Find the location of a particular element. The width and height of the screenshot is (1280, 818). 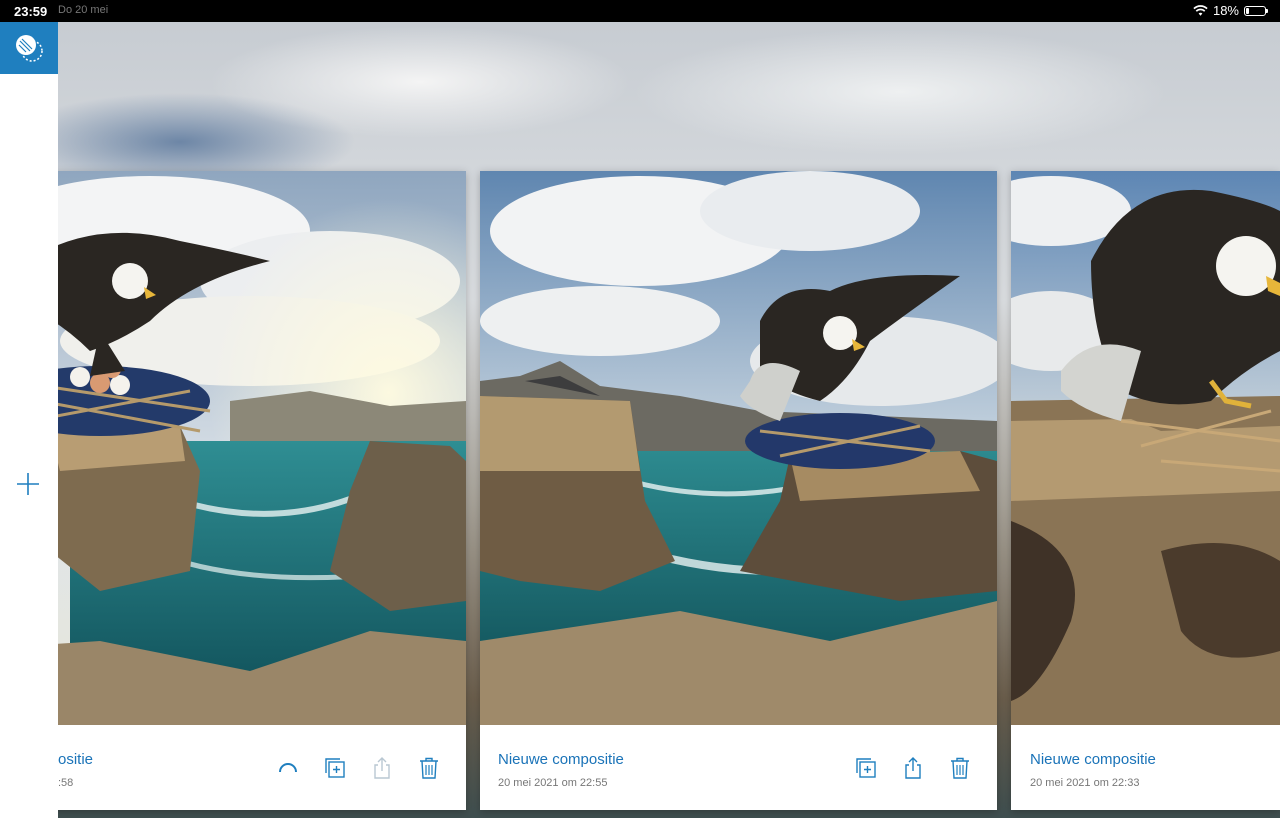

syncing-indicator is located at coordinates (287, 767).